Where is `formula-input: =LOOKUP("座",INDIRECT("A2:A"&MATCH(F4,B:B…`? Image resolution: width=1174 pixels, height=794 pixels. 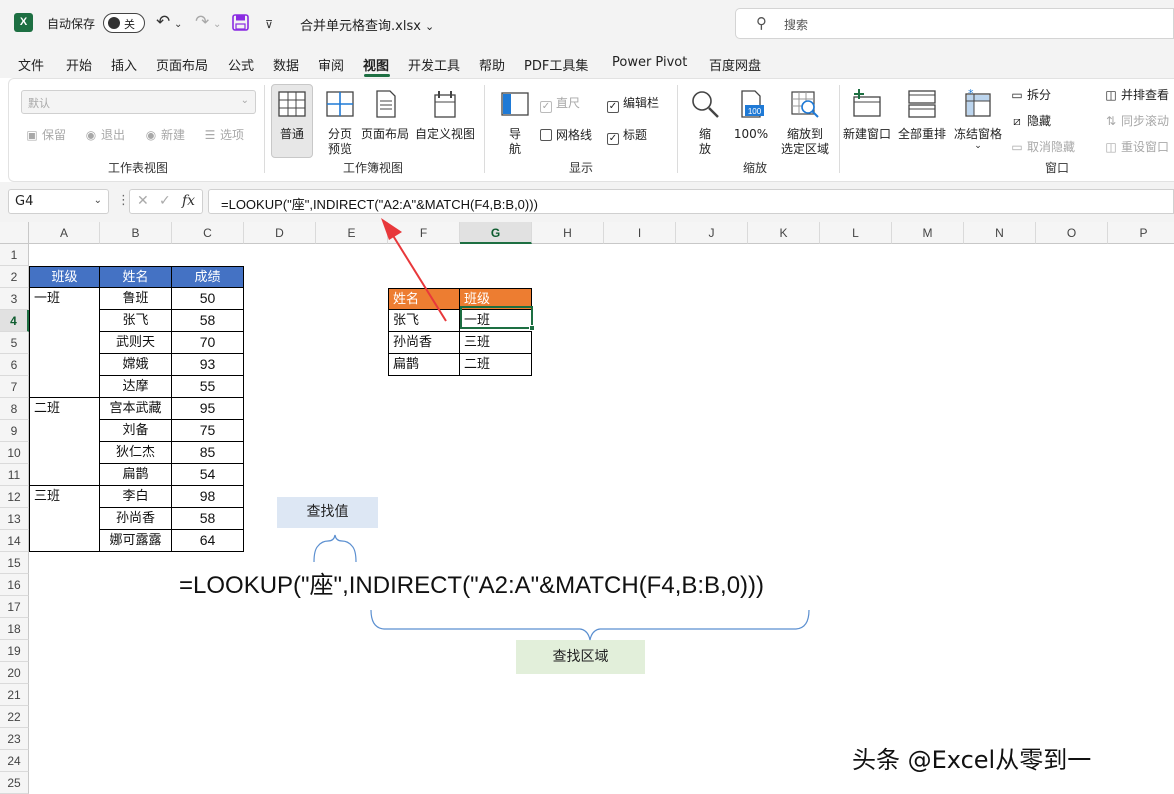
formula-input: =LOOKUP("座",INDIRECT("A2:A"&MATCH(F4,B:B… is located at coordinates (691, 201).